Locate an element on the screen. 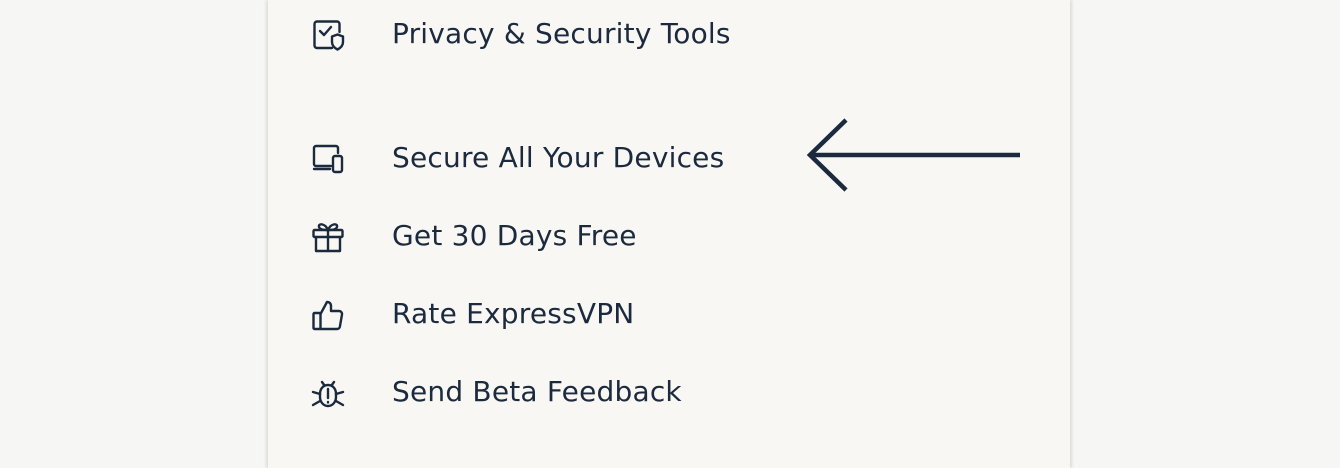 The image size is (1340, 468). menu-item-privacy-security-tools: Privacy & Security Tools is located at coordinates (669, 34).